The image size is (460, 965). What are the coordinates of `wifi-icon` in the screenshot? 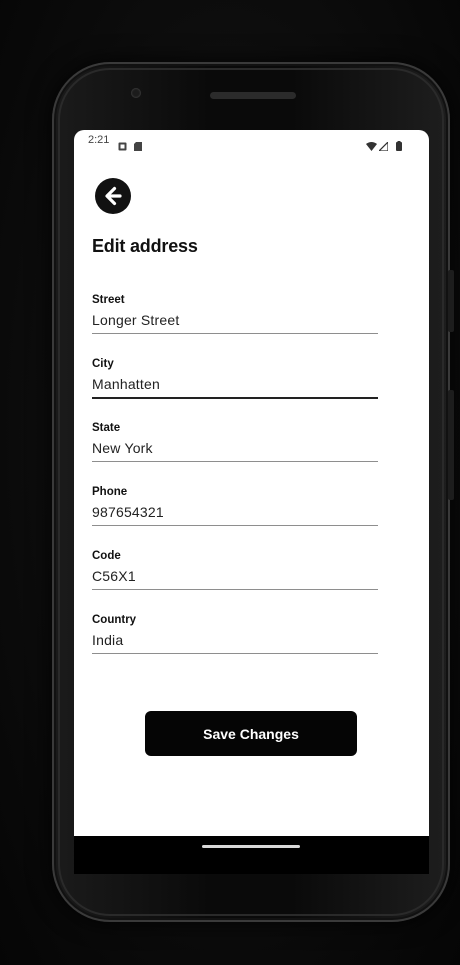 It's located at (371, 145).